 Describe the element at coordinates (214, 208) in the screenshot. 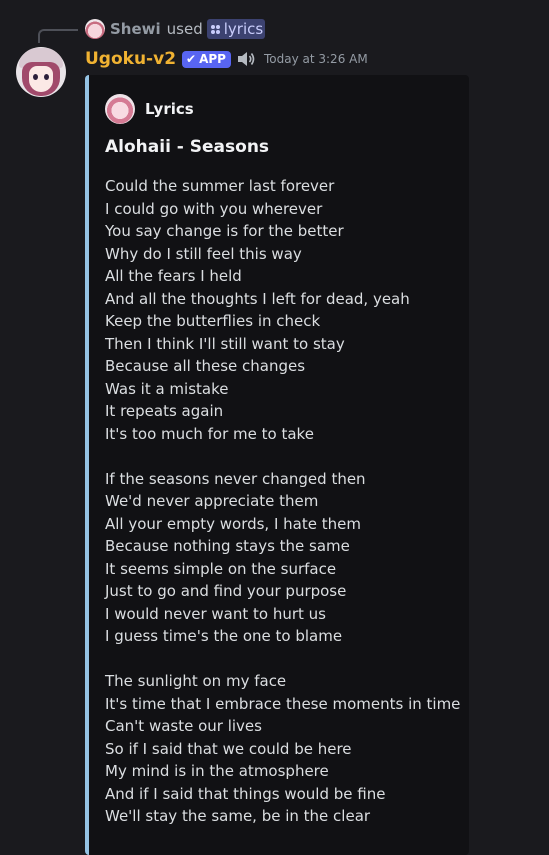

I see `lyric-line: I could go with you wherever` at that location.